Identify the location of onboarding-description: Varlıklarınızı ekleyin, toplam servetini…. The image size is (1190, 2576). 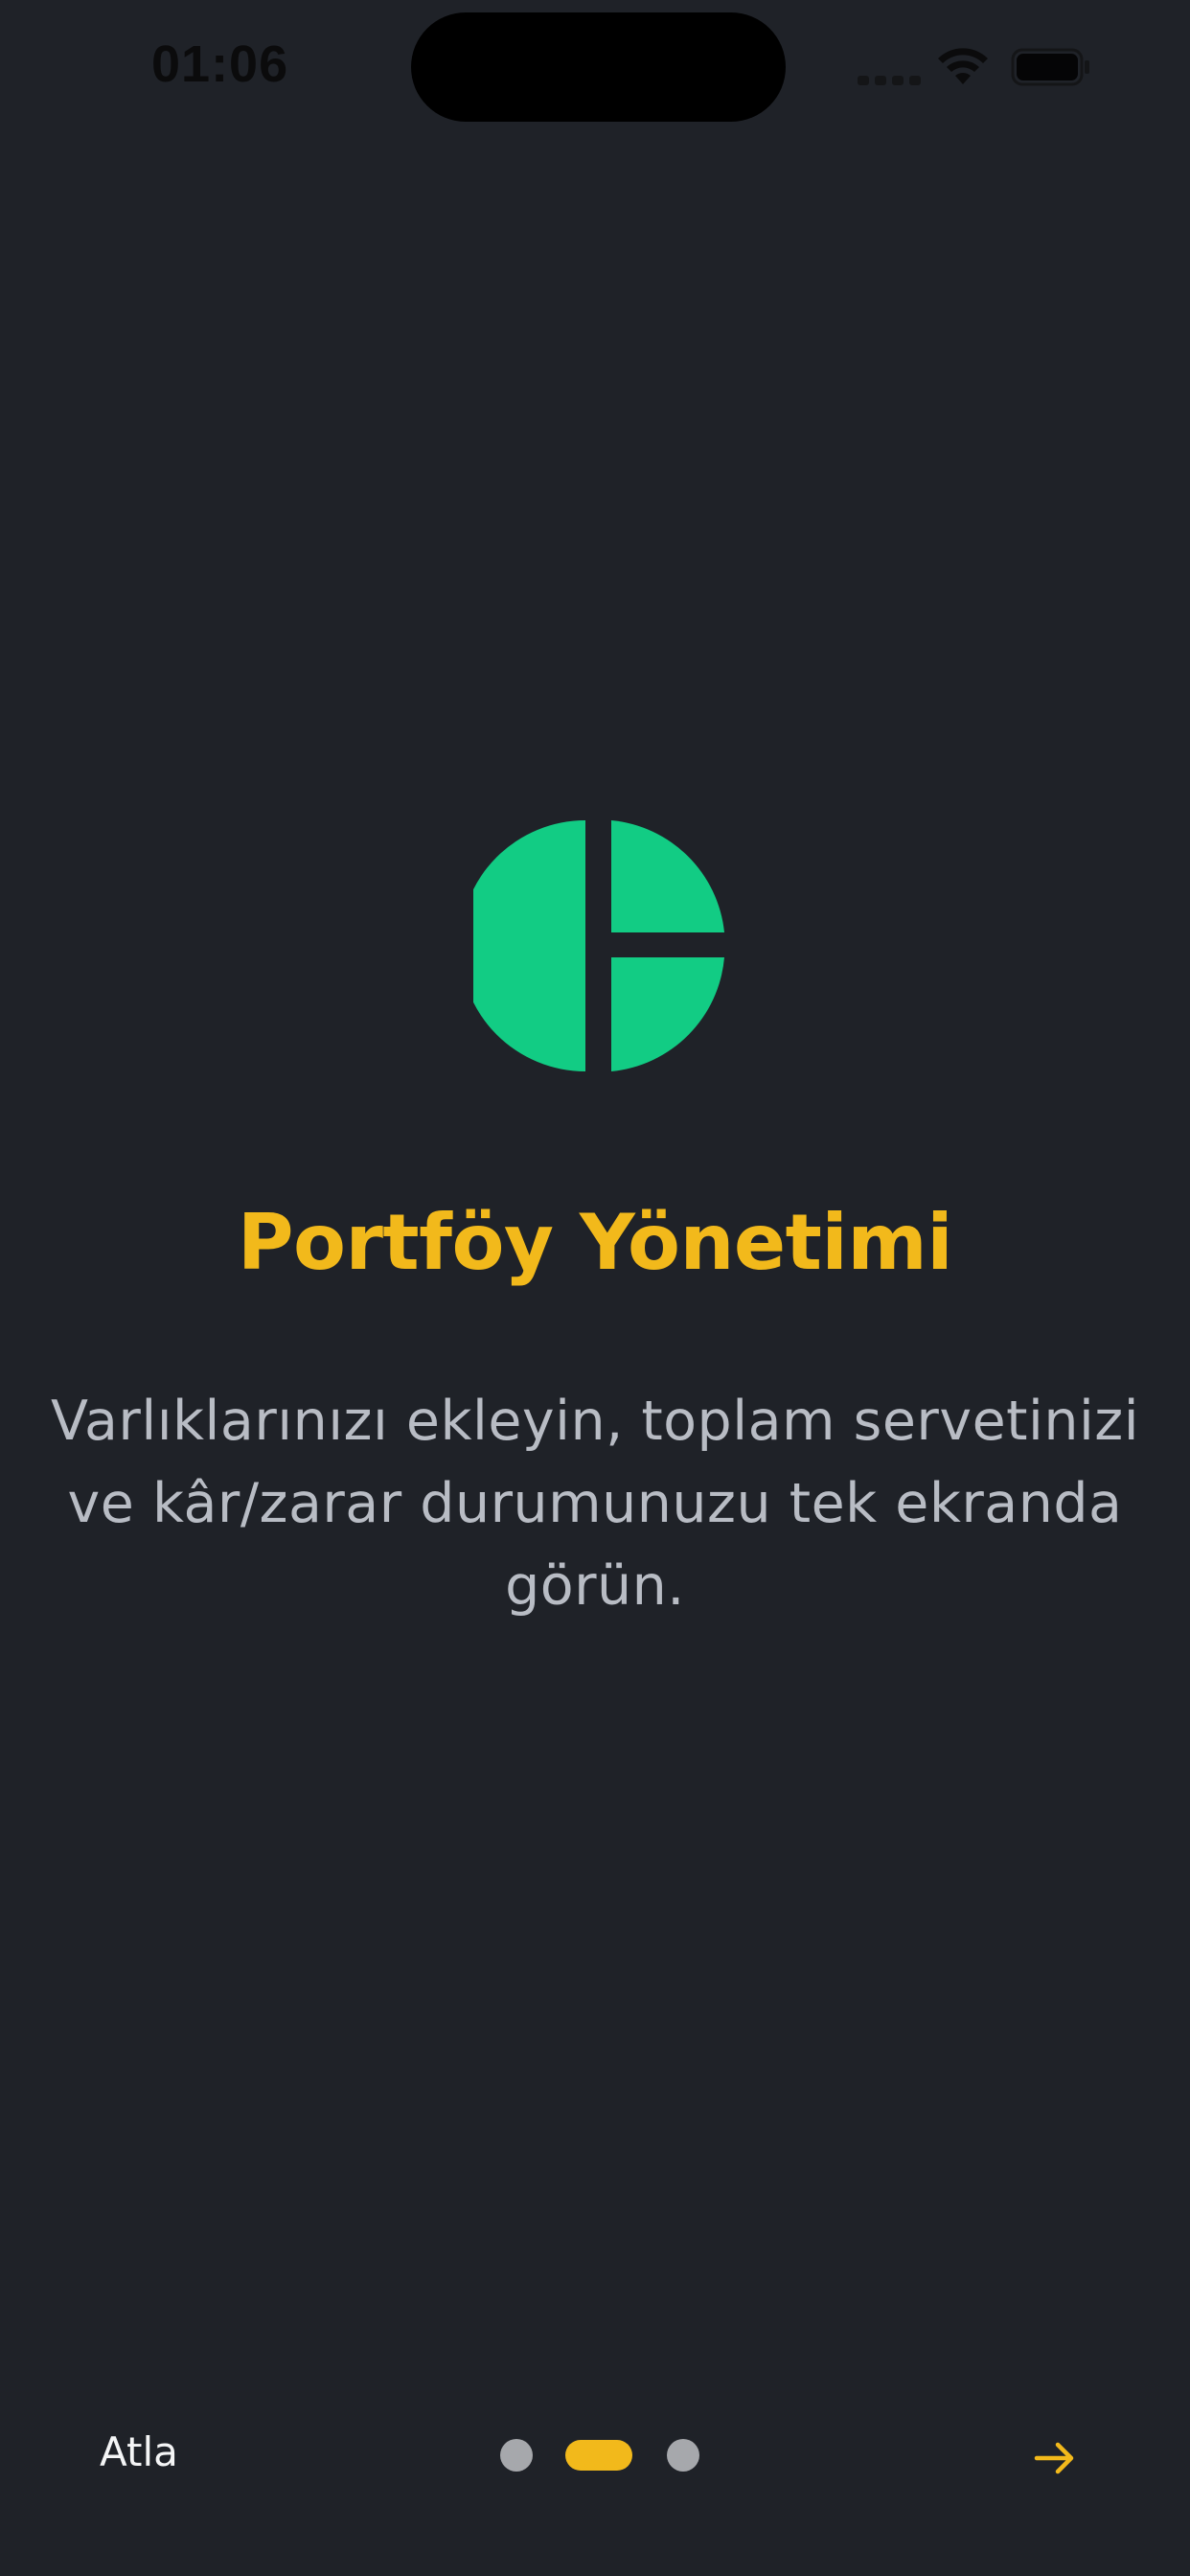
(595, 1504).